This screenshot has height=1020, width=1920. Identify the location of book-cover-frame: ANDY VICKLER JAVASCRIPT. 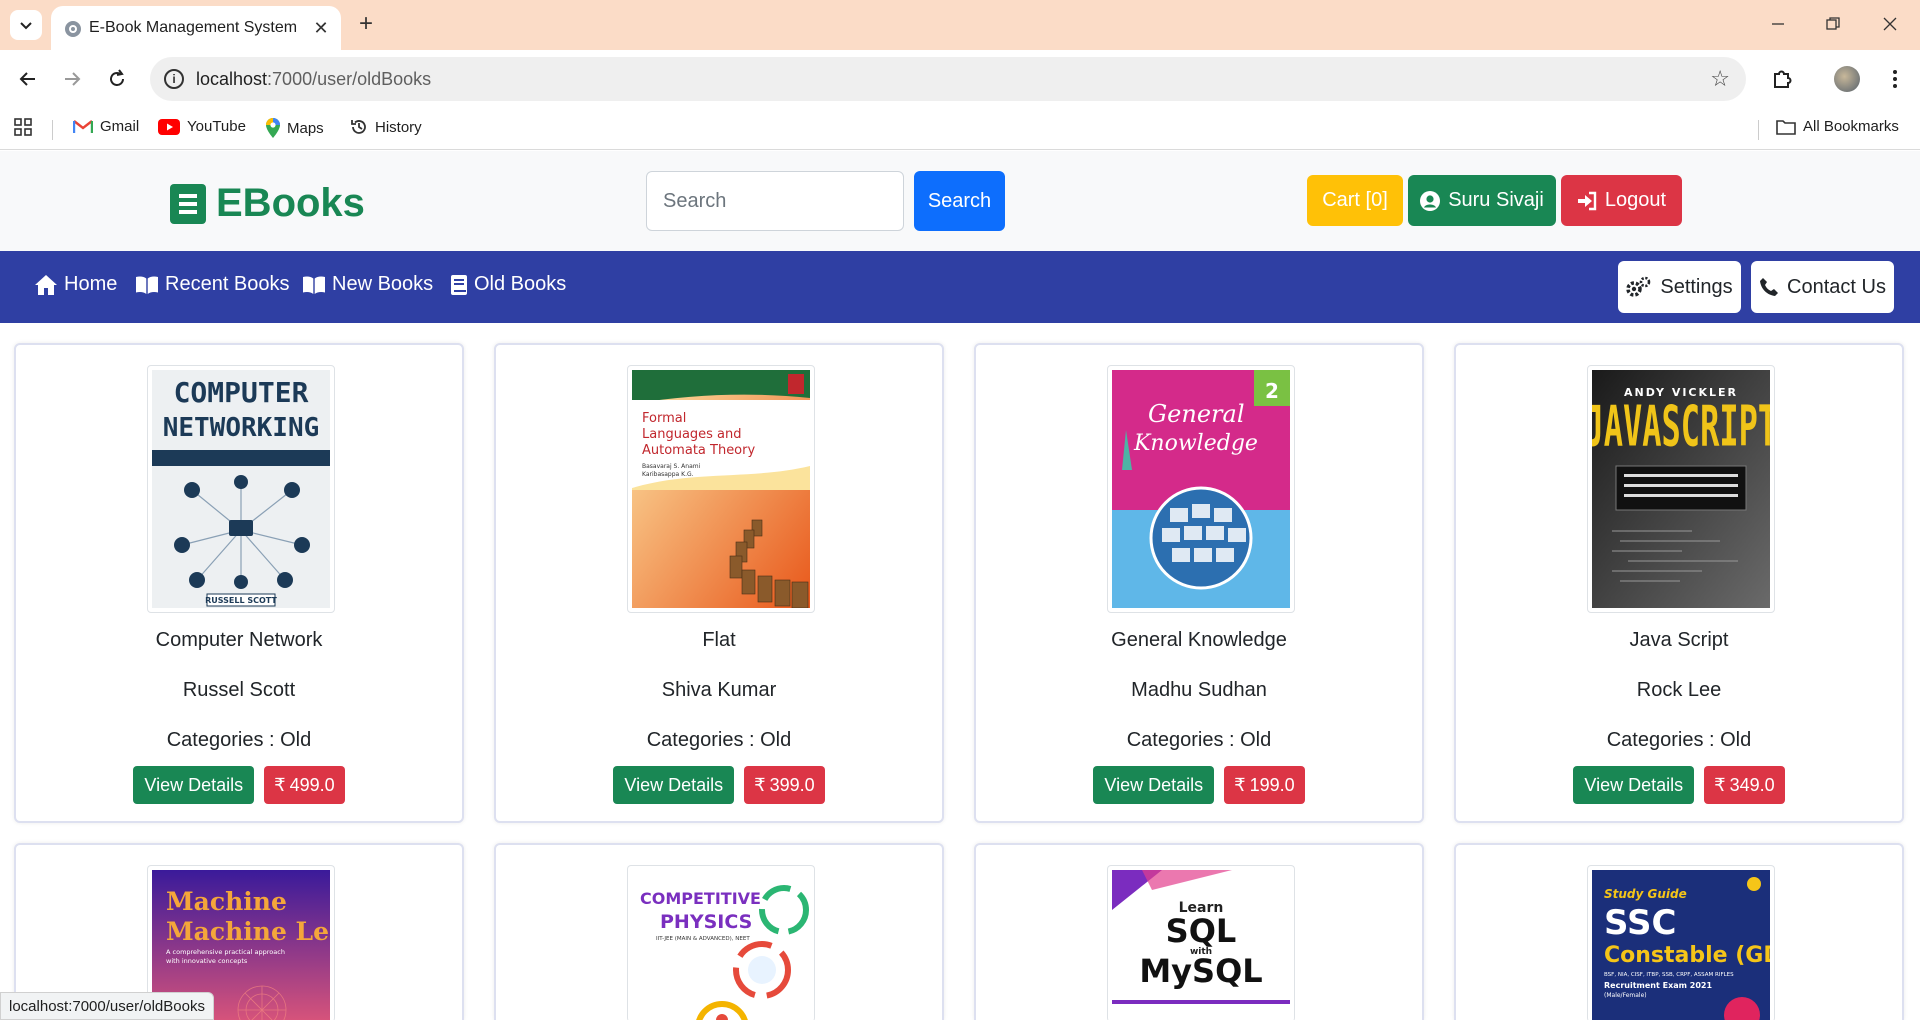
(1681, 489).